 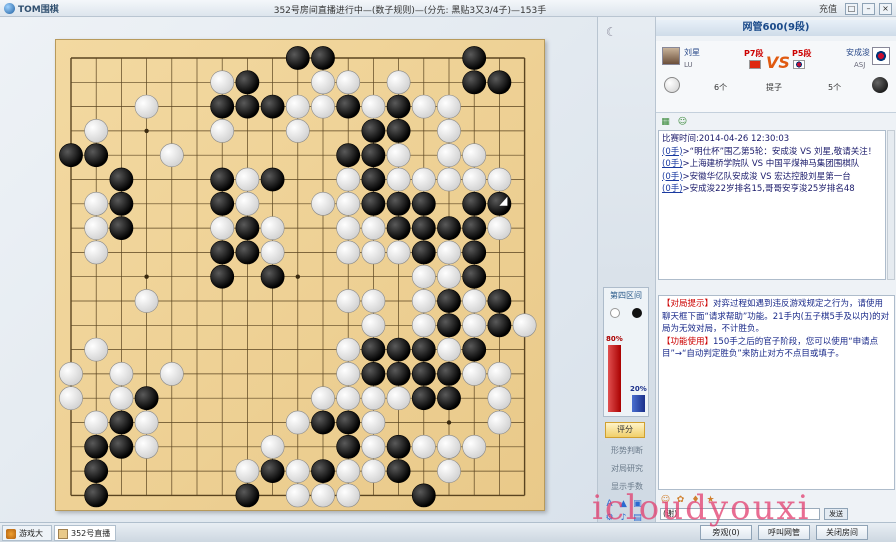 What do you see at coordinates (671, 56) in the screenshot?
I see `white-player-avatar` at bounding box center [671, 56].